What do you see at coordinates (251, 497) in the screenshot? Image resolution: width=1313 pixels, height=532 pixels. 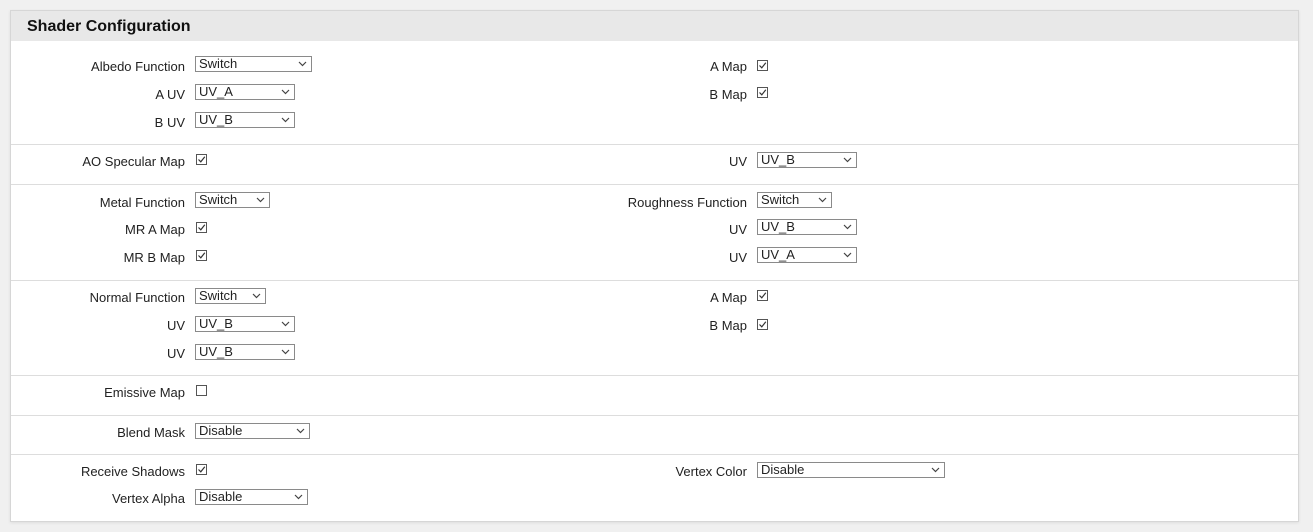 I see `vertex-alpha-select: Disable` at bounding box center [251, 497].